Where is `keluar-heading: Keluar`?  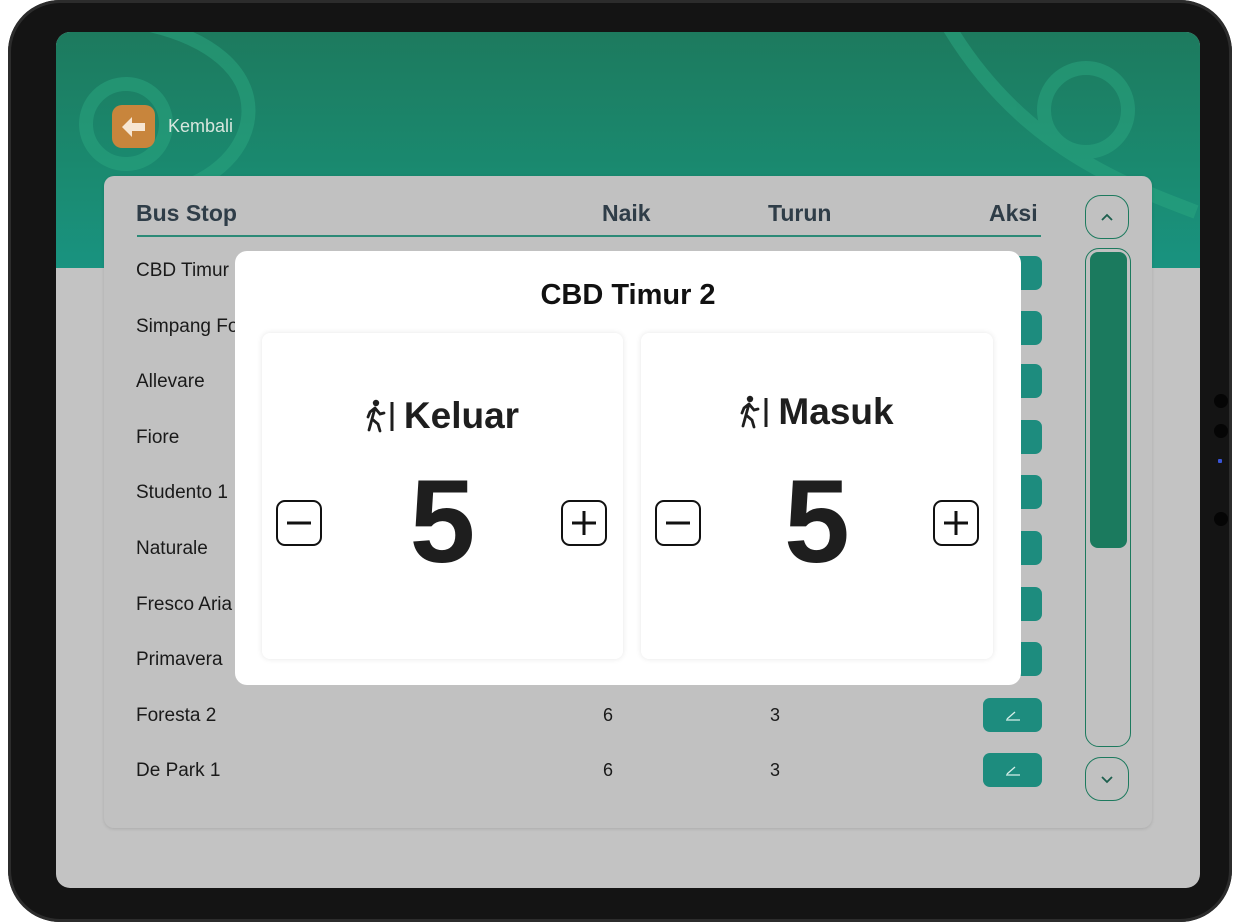
keluar-heading: Keluar is located at coordinates (442, 416).